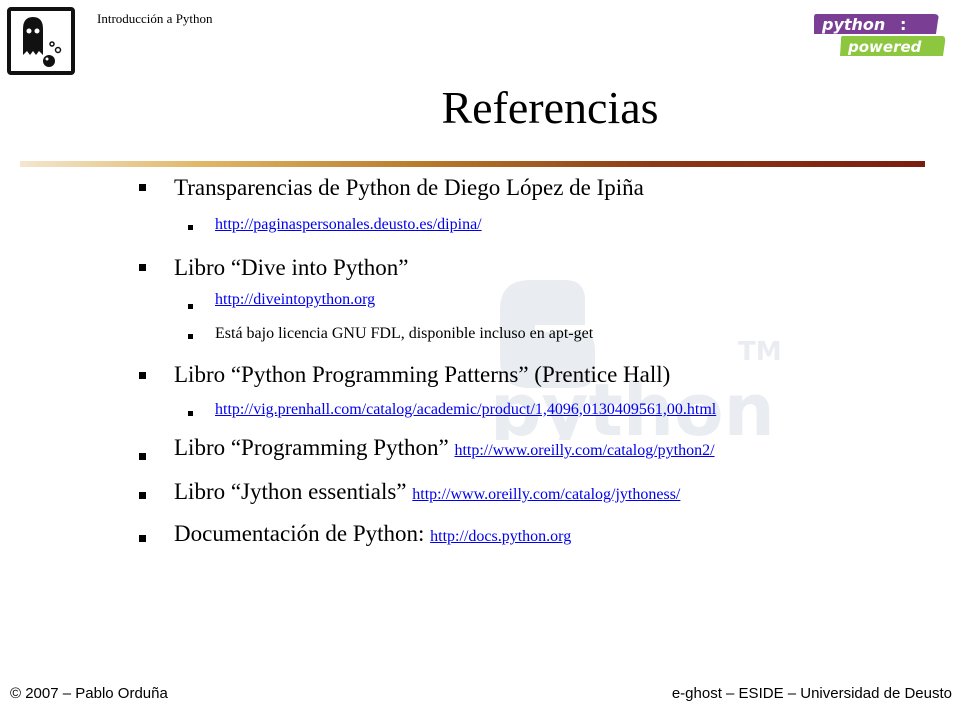  What do you see at coordinates (295, 300) in the screenshot?
I see `link-diveintopython: http://diveintopython.org` at bounding box center [295, 300].